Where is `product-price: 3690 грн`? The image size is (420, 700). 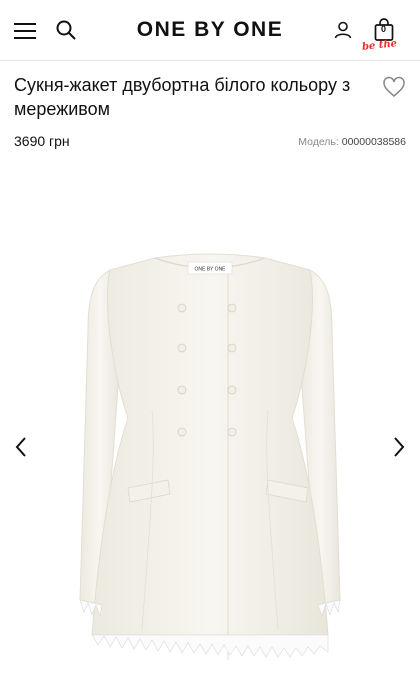 product-price: 3690 грн is located at coordinates (42, 141).